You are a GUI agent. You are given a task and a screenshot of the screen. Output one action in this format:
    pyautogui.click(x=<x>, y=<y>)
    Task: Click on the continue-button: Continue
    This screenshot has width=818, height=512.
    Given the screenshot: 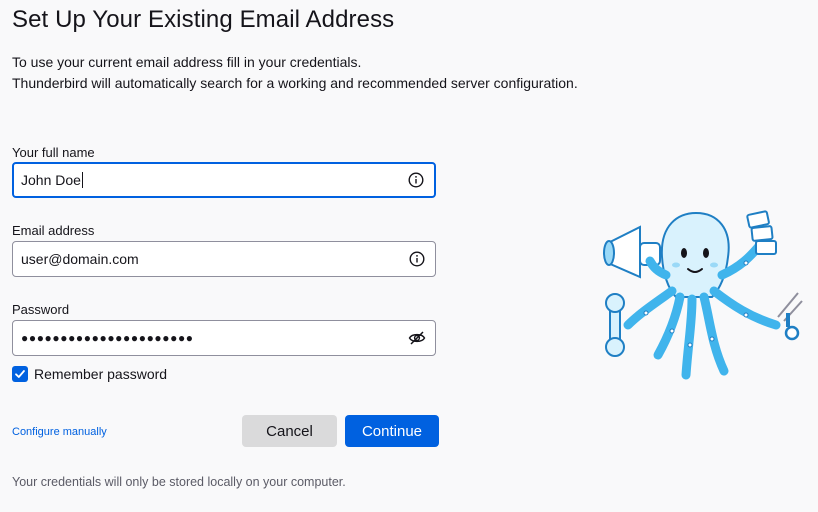 What is the action you would take?
    pyautogui.click(x=392, y=431)
    